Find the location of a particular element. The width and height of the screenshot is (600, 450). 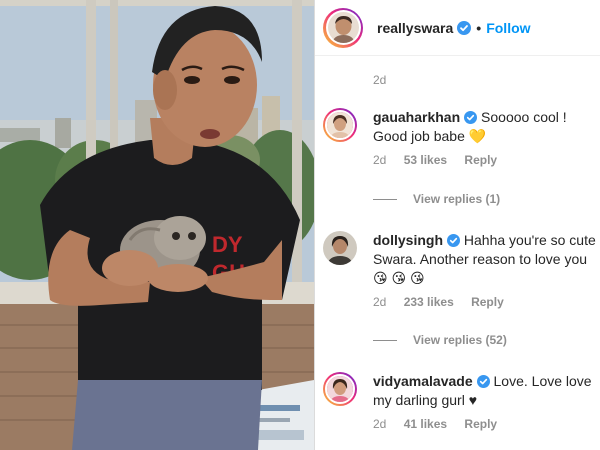

shirt-print-text-1: DY is located at coordinates (227, 244).